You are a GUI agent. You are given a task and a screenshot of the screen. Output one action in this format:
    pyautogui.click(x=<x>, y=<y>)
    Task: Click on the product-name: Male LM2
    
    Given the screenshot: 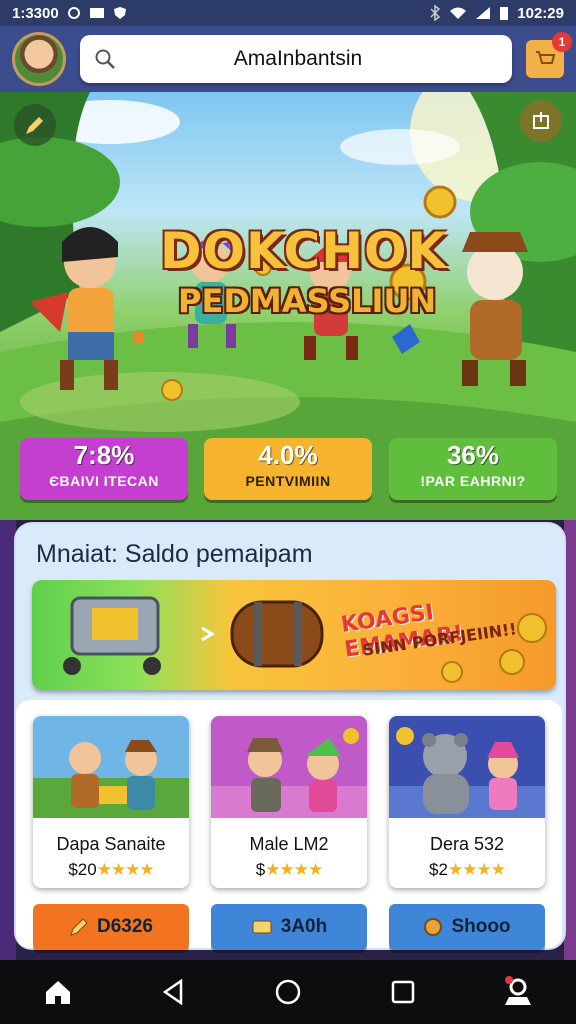 What is the action you would take?
    pyautogui.click(x=289, y=844)
    